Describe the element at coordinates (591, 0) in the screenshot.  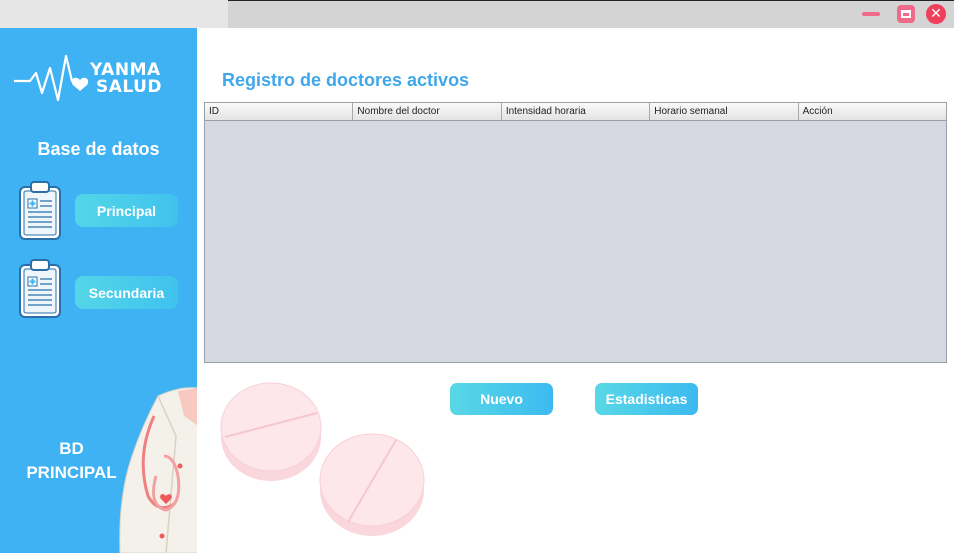
I see `title-bar-divider` at that location.